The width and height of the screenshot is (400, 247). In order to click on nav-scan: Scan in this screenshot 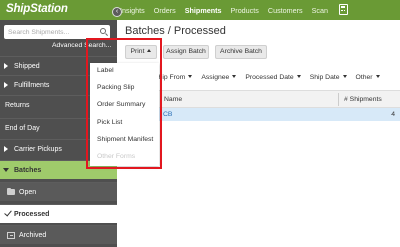, I will do `click(320, 10)`.